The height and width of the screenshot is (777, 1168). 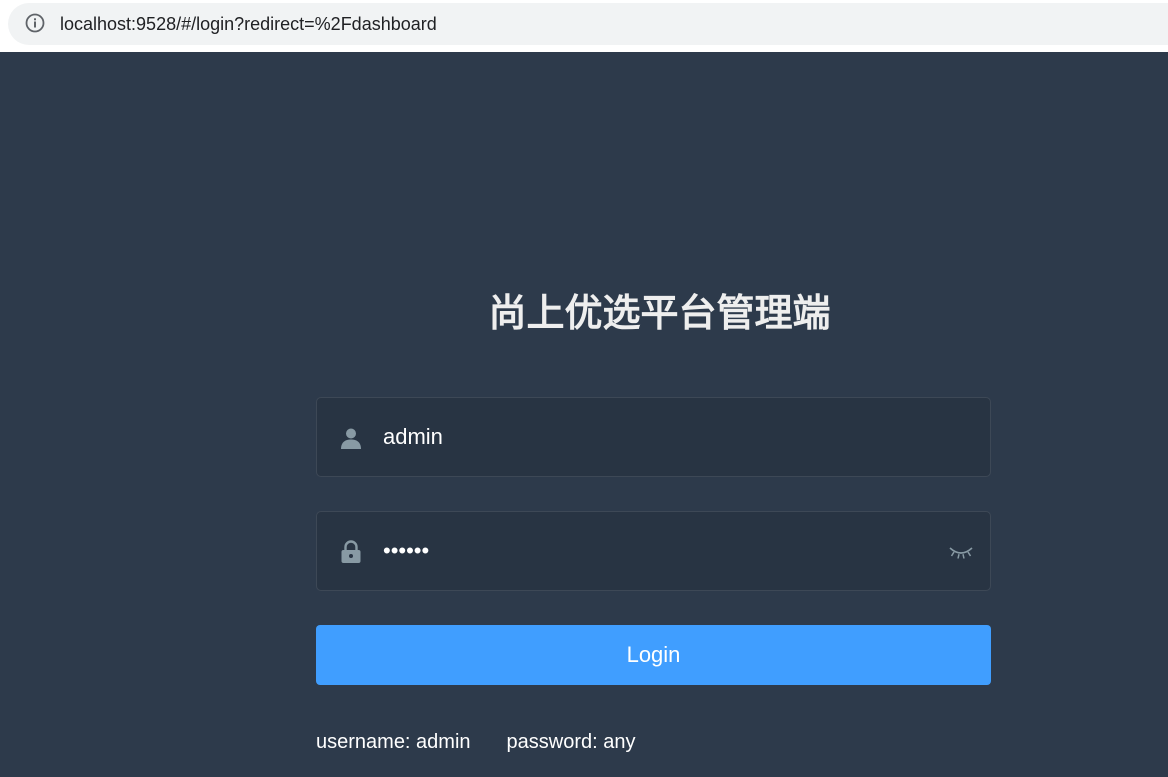 I want to click on password-tip: password: any, so click(x=571, y=742).